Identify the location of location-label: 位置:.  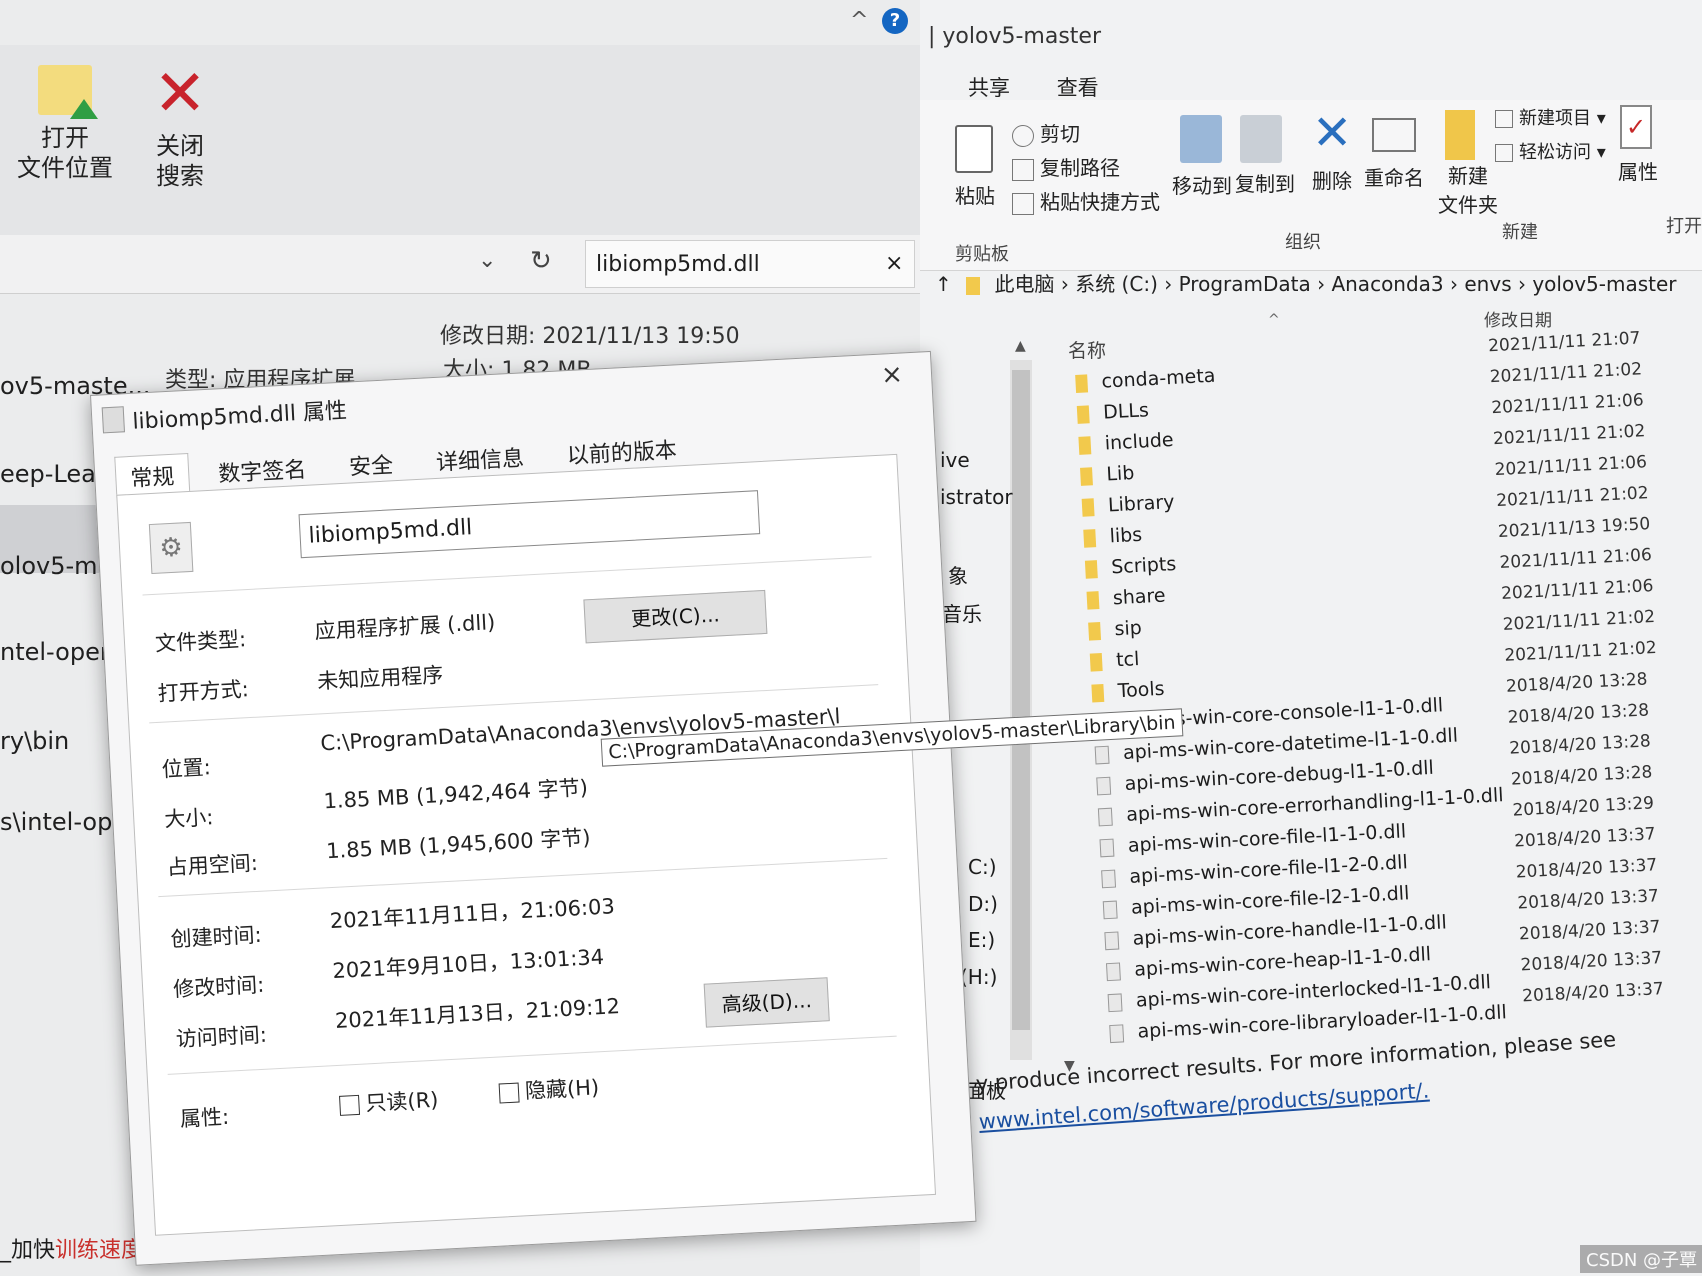
(186, 768).